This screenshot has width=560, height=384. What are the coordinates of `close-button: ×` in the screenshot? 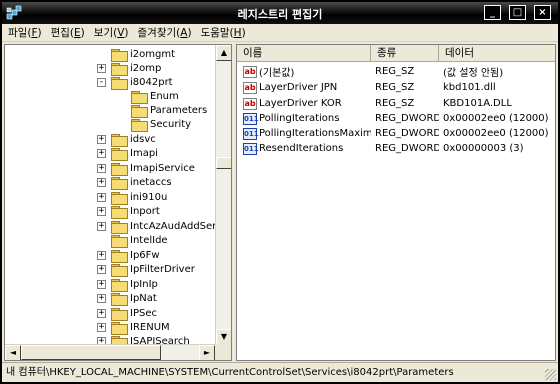 It's located at (542, 12).